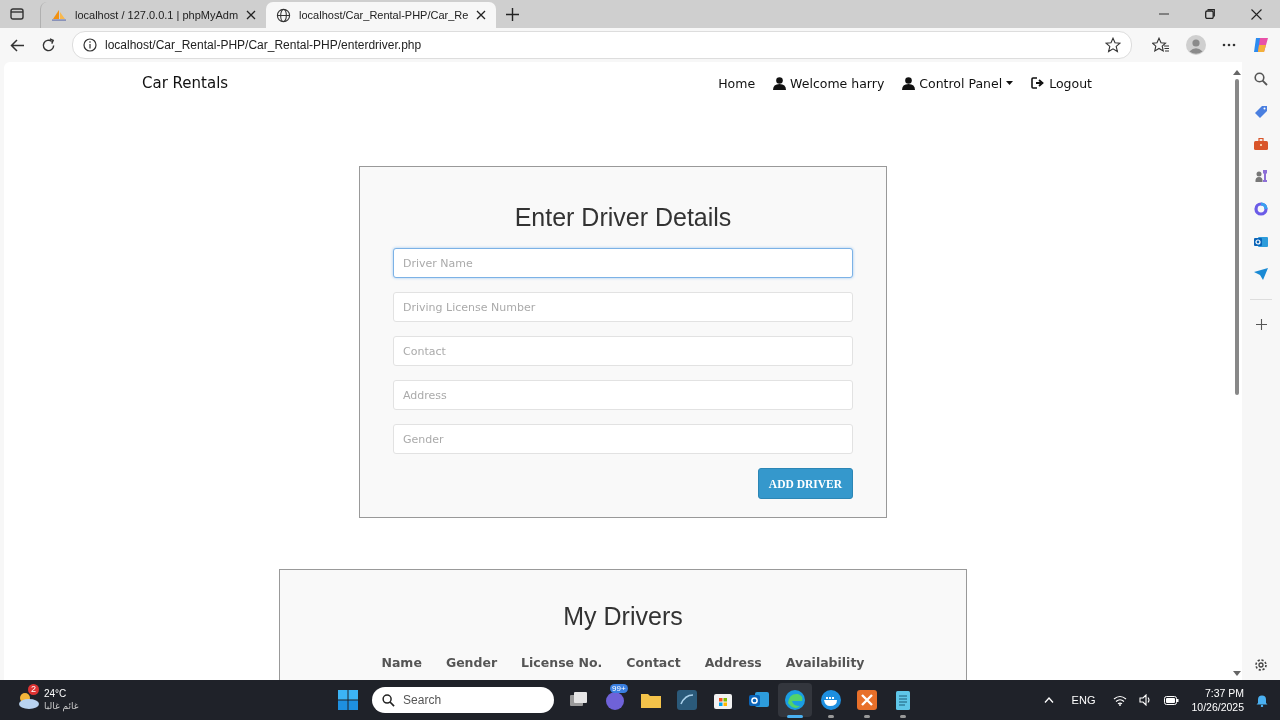  Describe the element at coordinates (513, 14) in the screenshot. I see `new-tab-icon` at that location.